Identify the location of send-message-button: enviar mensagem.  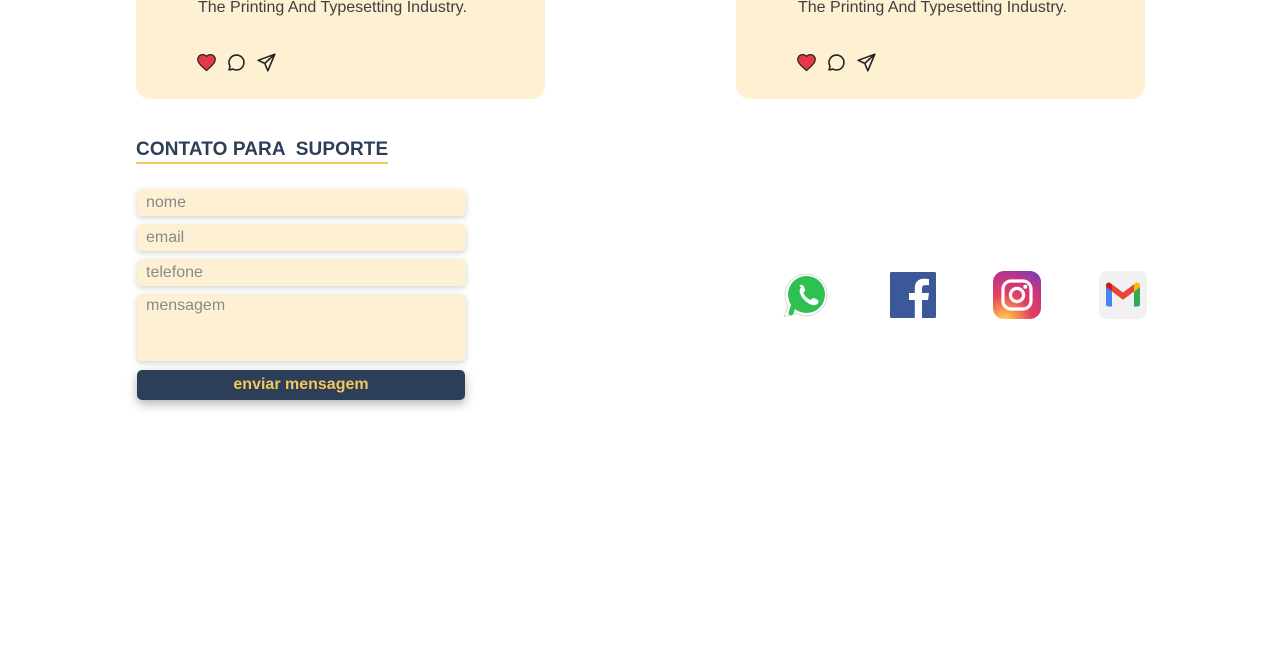
(301, 385).